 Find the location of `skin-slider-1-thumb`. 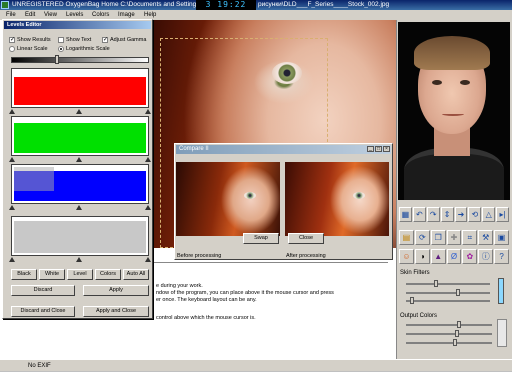

skin-slider-1-thumb is located at coordinates (436, 283).